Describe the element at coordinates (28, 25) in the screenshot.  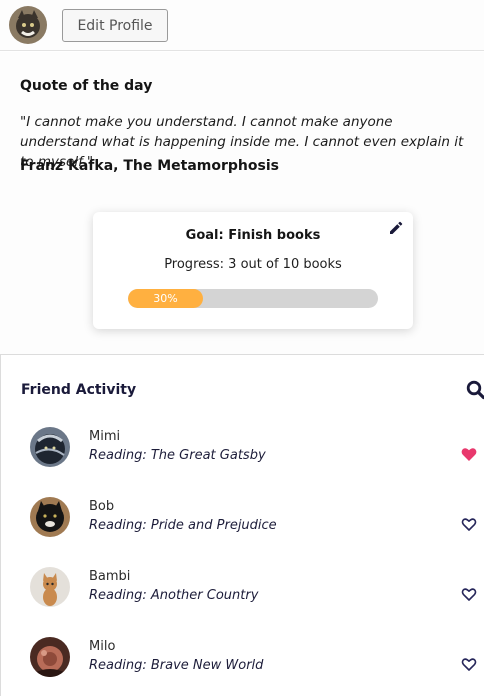
I see `profile-avatar` at that location.